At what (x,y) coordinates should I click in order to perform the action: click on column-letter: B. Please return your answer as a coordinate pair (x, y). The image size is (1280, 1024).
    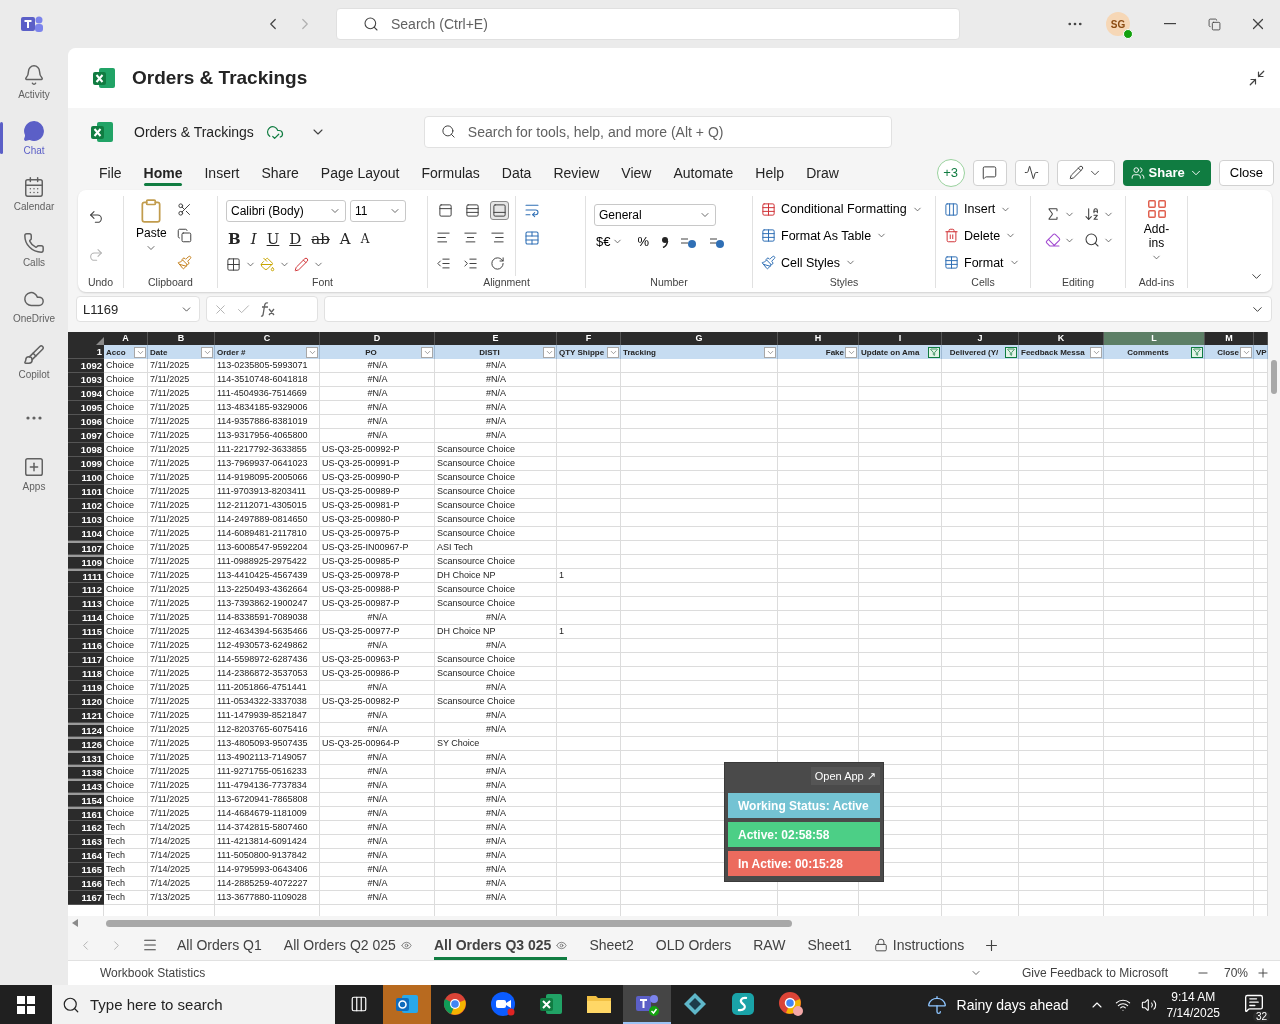
    Looking at the image, I should click on (181, 338).